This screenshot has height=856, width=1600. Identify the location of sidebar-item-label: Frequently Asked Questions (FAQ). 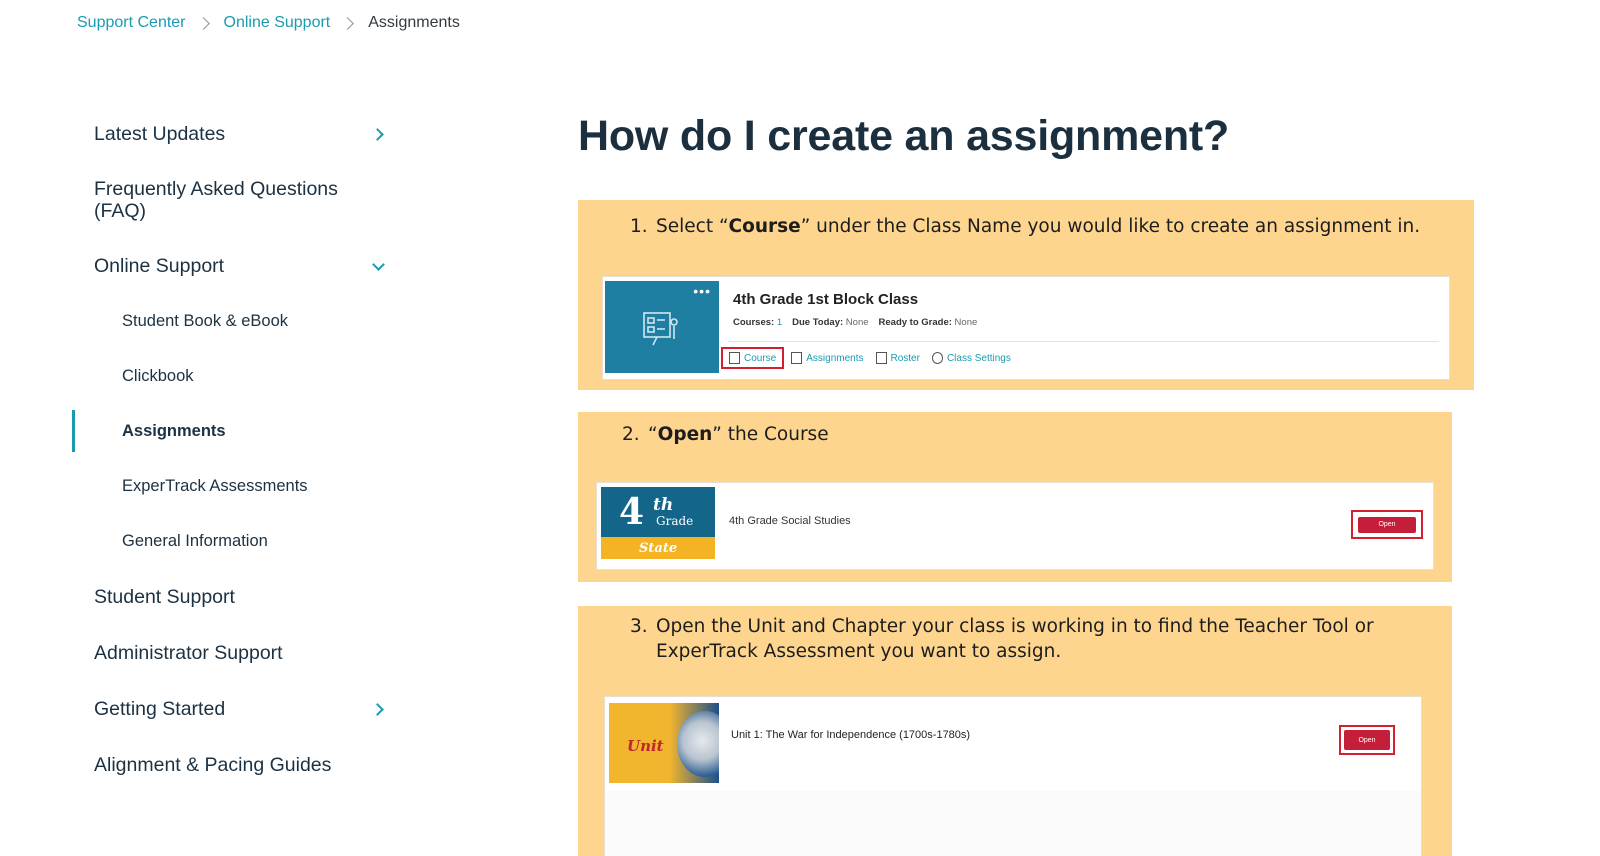
(216, 200).